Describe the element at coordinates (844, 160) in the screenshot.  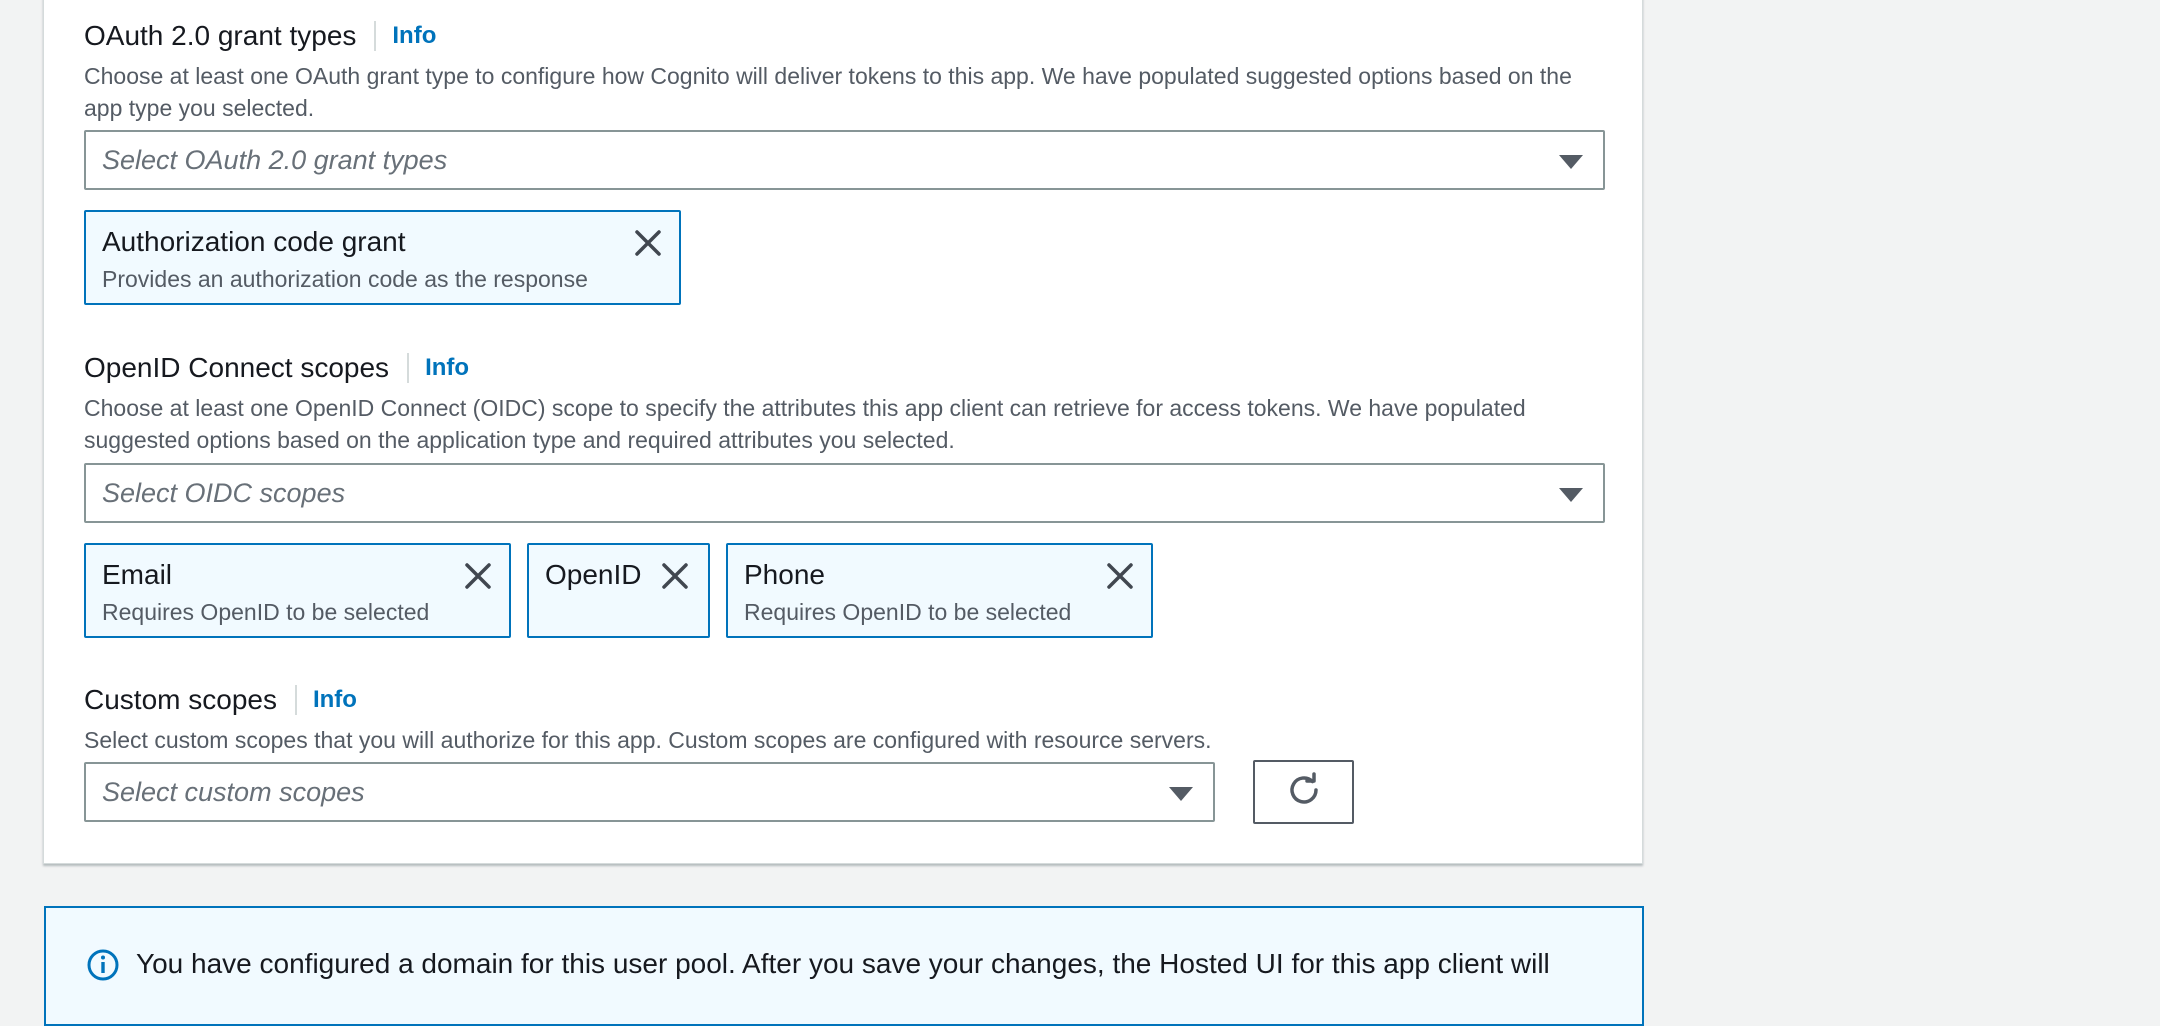
I see `oauth-grant-types-select: Select OAuth 2.0 grant types` at that location.